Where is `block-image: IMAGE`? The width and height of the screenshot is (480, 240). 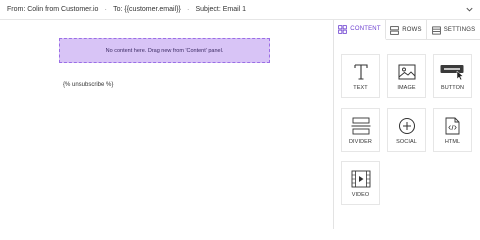 block-image: IMAGE is located at coordinates (406, 76).